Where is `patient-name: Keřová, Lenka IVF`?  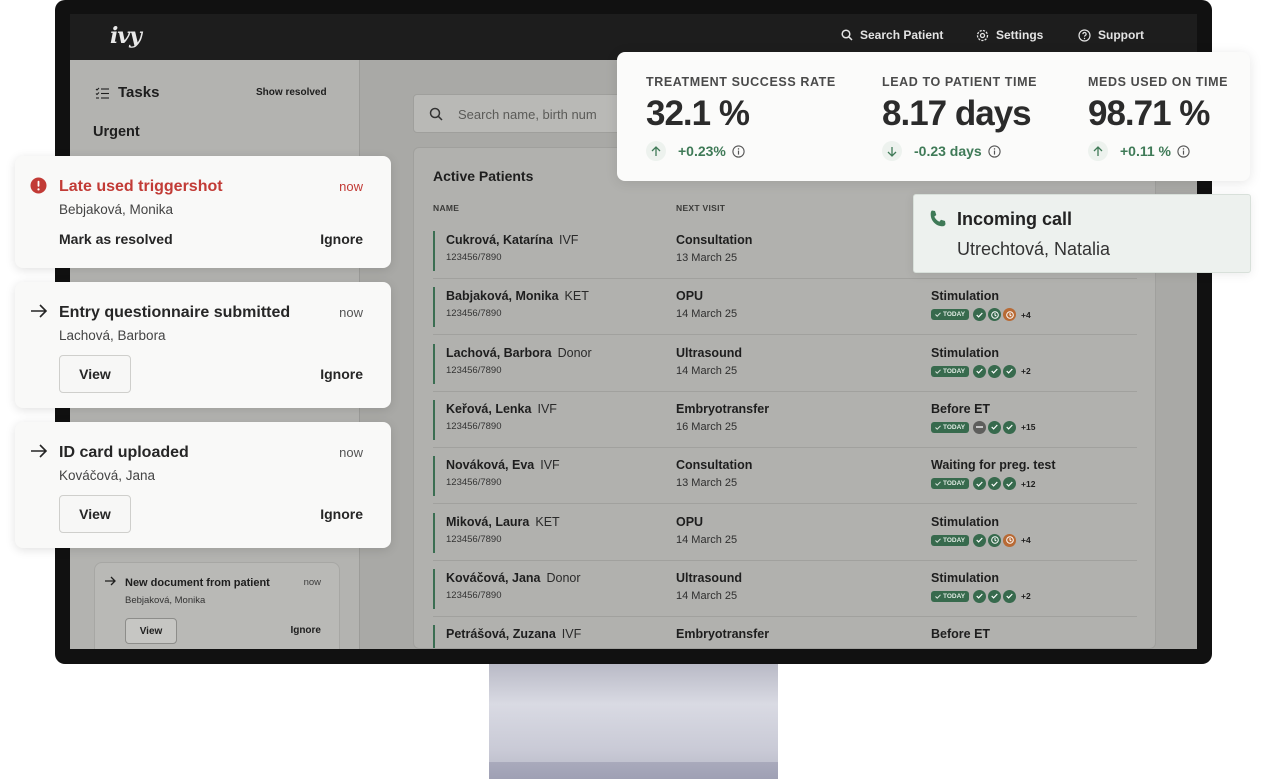
patient-name: Keřová, Lenka IVF is located at coordinates (501, 409).